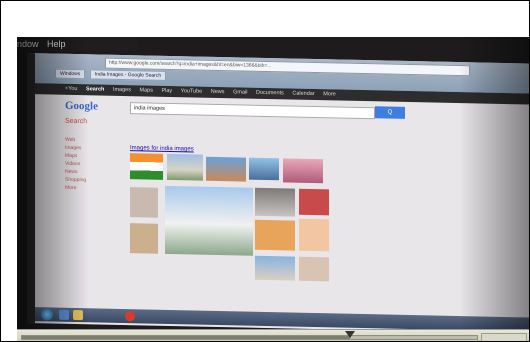 The image size is (530, 342). I want to click on menu-bar: ndow Help, so click(77, 44).